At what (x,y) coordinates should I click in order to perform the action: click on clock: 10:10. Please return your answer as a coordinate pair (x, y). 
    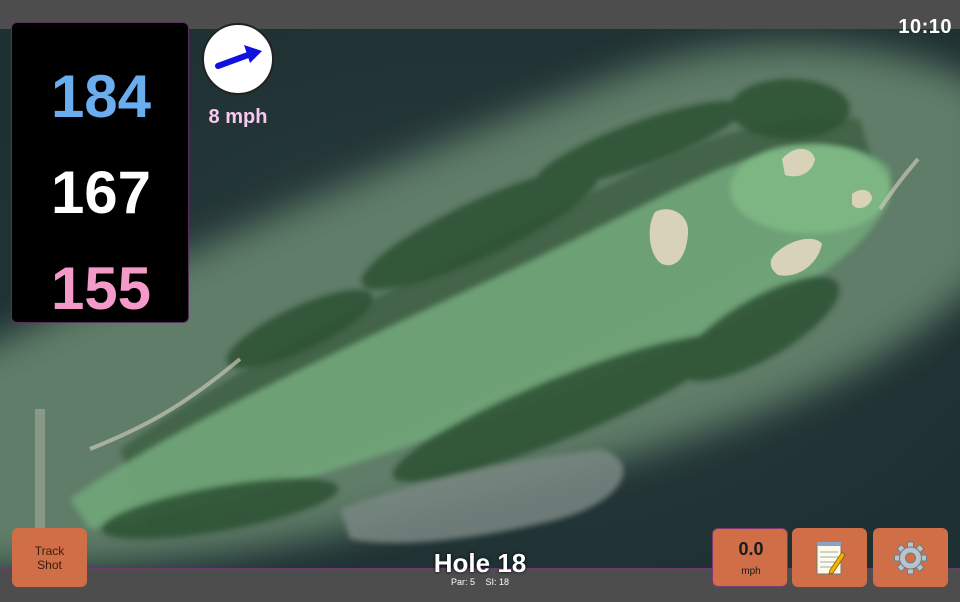
    Looking at the image, I should click on (925, 27).